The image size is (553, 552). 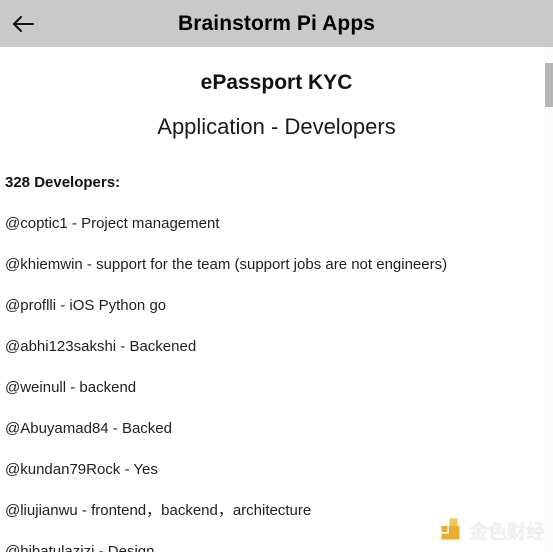 What do you see at coordinates (81, 469) in the screenshot?
I see `list-item: @kundan79Rock - Yes` at bounding box center [81, 469].